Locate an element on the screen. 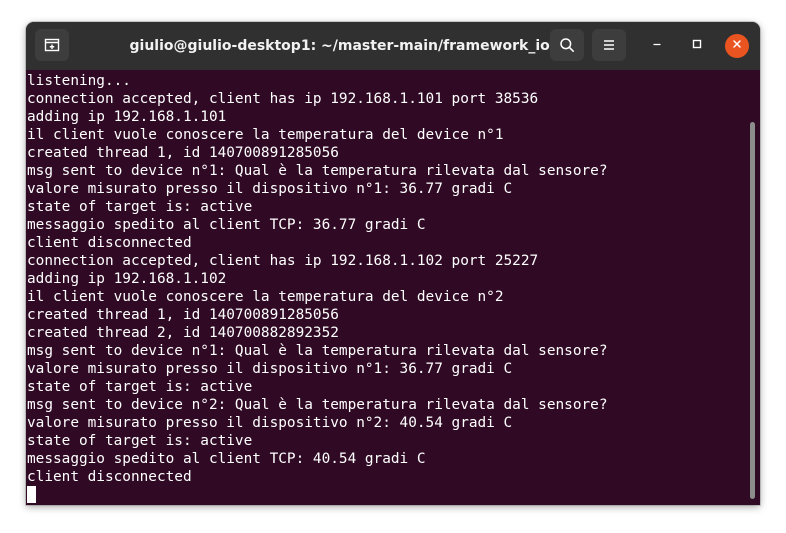 This screenshot has width=786, height=533. hamburger-menu-icon is located at coordinates (609, 45).